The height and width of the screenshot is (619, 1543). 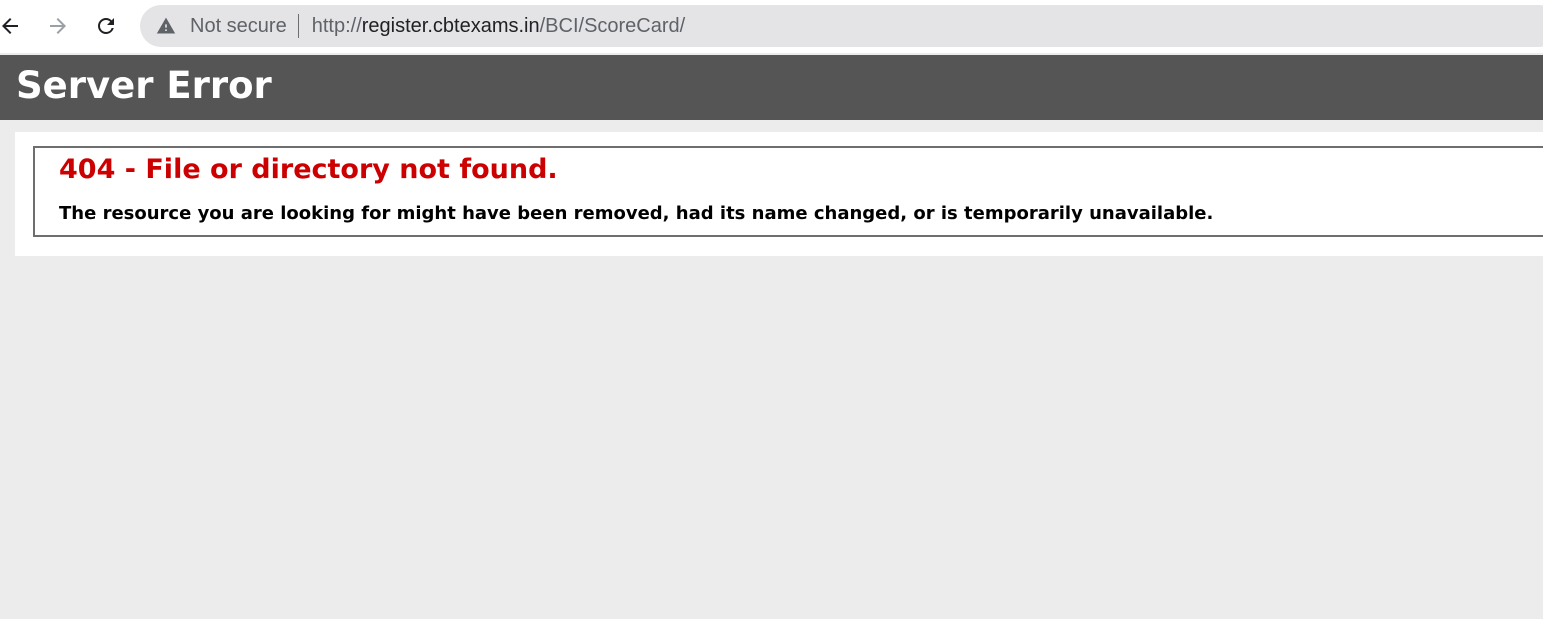 I want to click on arrow-right-icon, so click(x=58, y=26).